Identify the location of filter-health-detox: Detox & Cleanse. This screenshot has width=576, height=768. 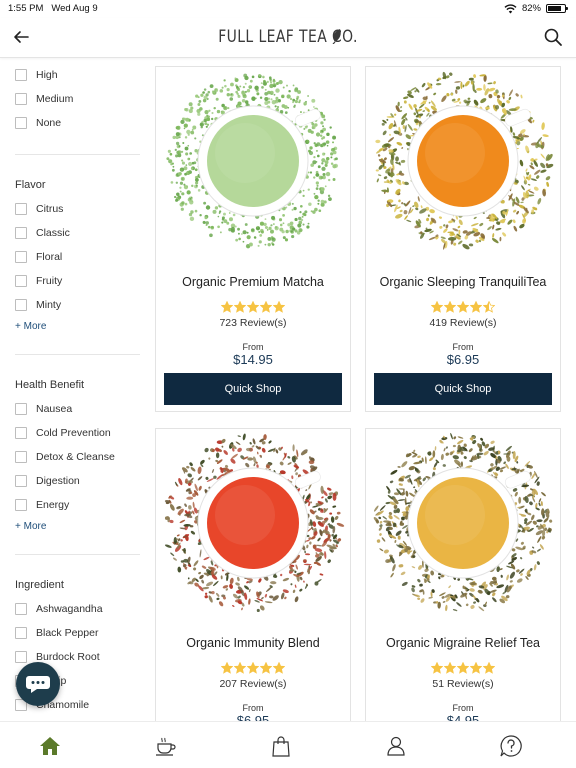
(65, 457).